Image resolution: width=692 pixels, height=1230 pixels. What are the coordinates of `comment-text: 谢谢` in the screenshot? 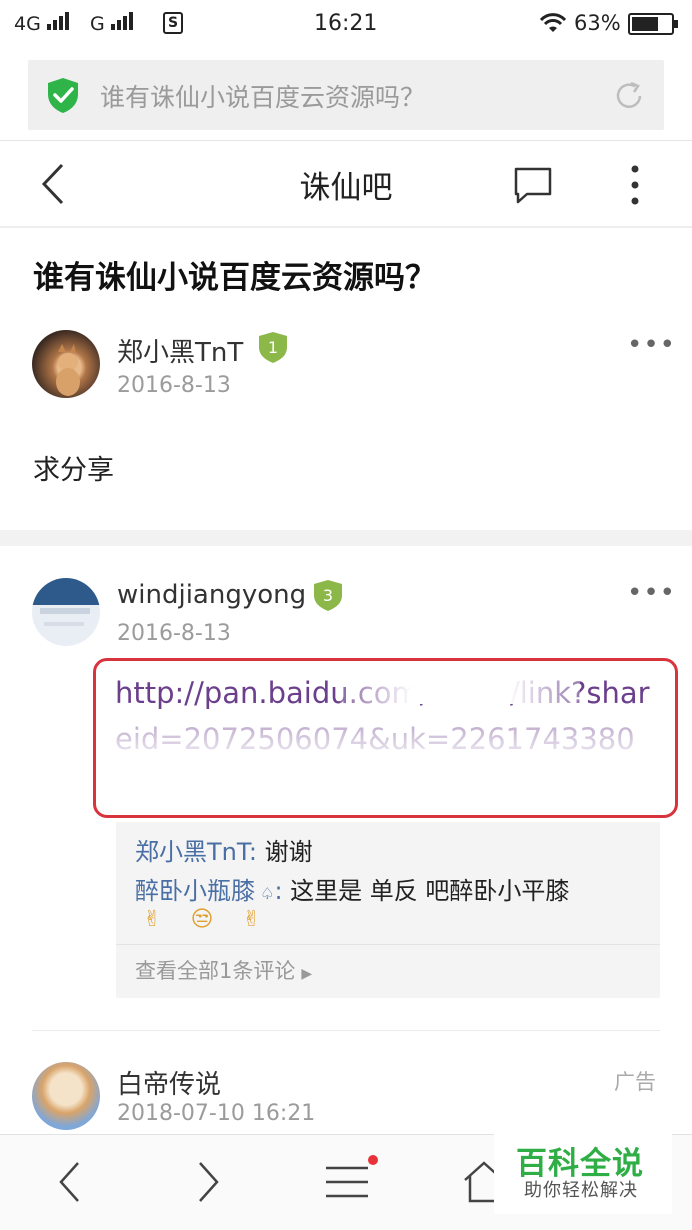 It's located at (285, 852).